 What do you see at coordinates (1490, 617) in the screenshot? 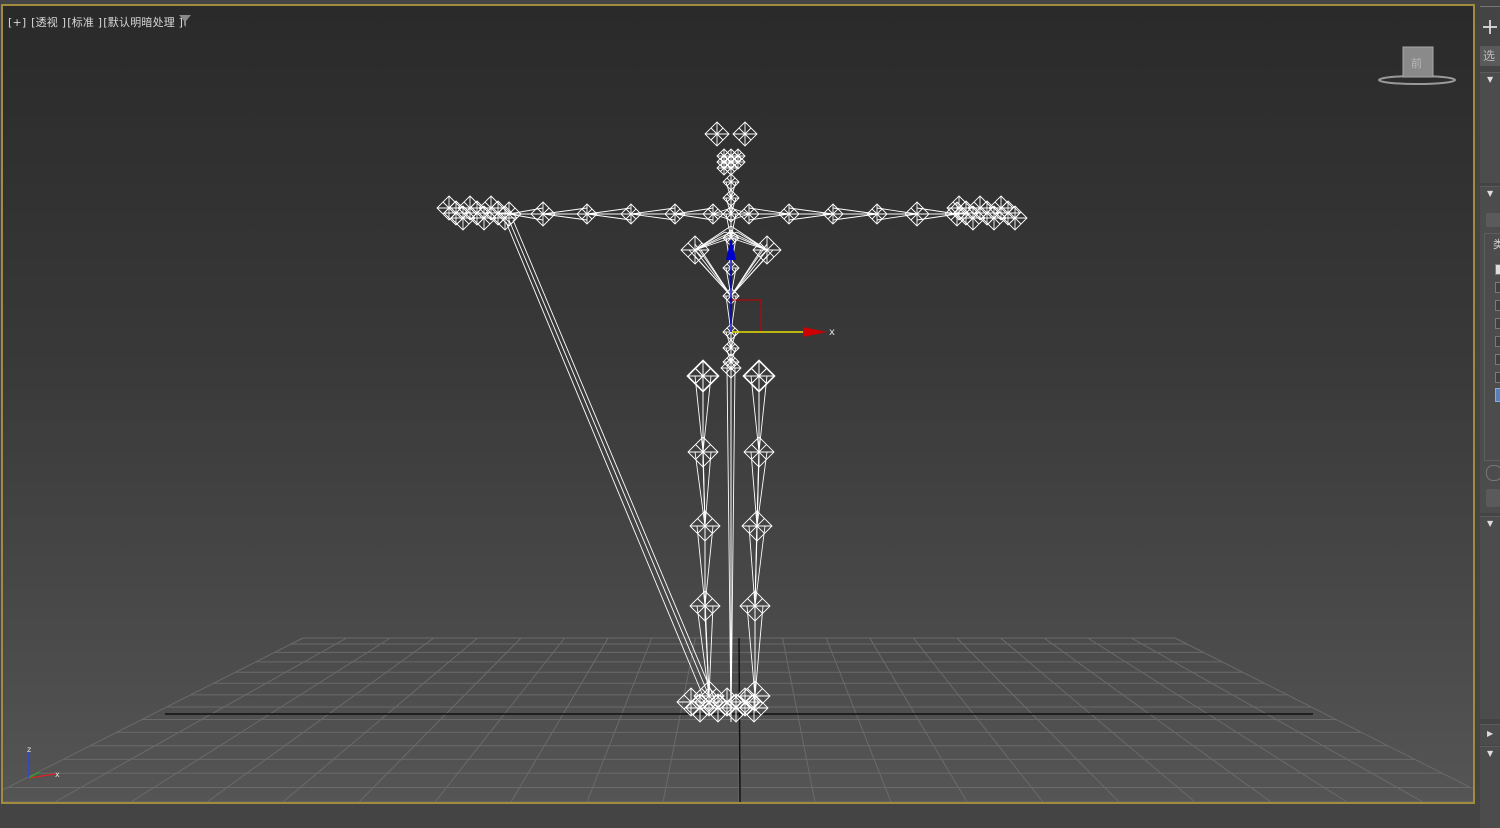
I see `rollout-3: ▼` at bounding box center [1490, 617].